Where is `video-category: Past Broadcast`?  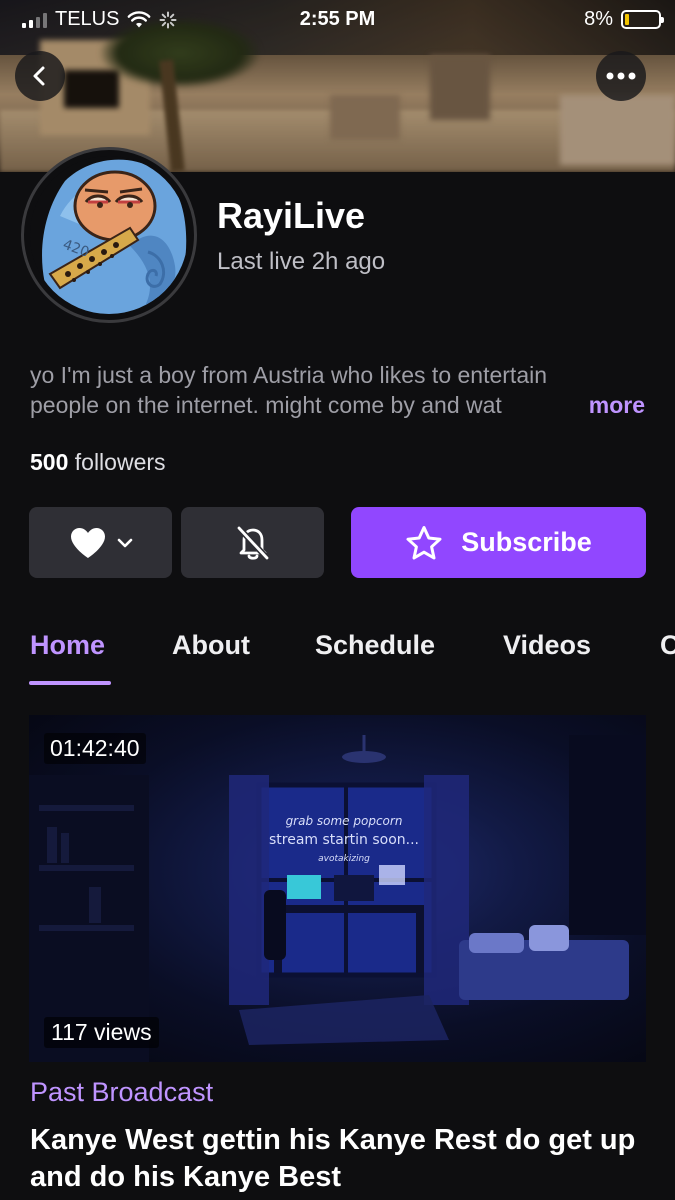
video-category: Past Broadcast is located at coordinates (121, 1092).